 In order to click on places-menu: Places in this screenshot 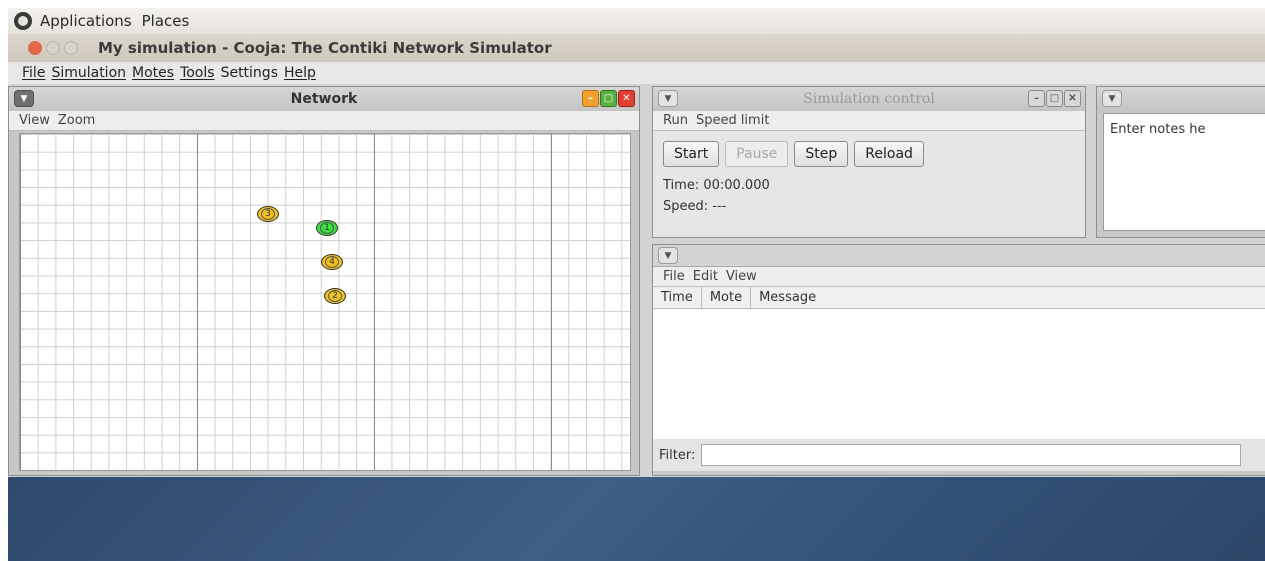, I will do `click(166, 21)`.